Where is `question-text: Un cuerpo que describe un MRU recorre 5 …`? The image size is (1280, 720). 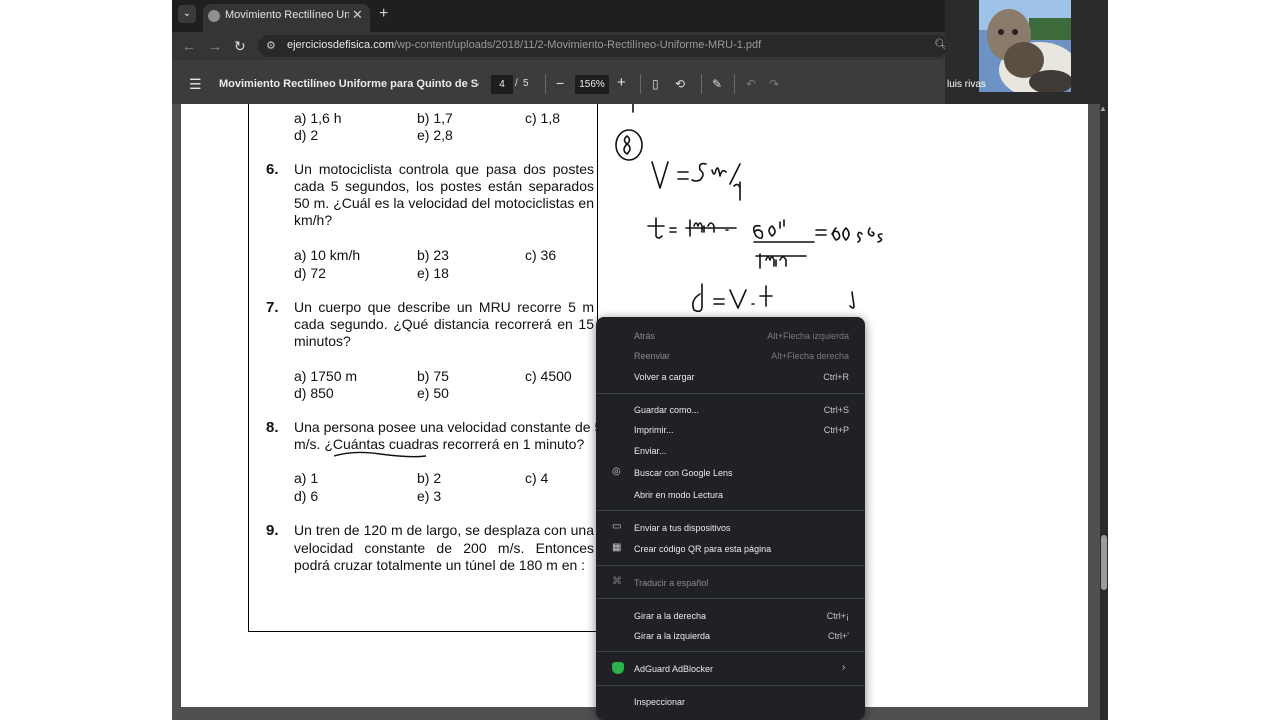
question-text: Un cuerpo que describe un MRU recorre 5 … is located at coordinates (444, 307).